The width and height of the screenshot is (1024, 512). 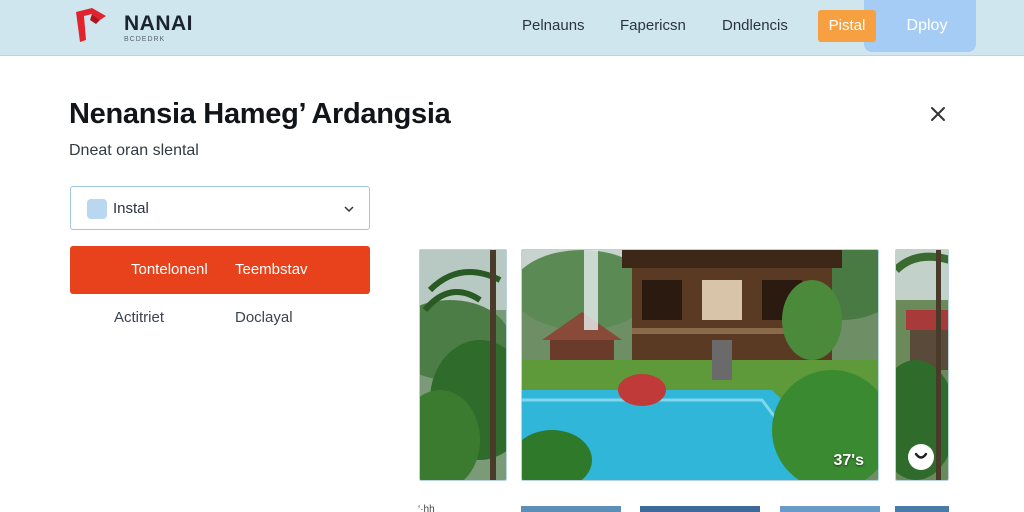 I want to click on partial-caption: ‘·hh, so click(x=426, y=508).